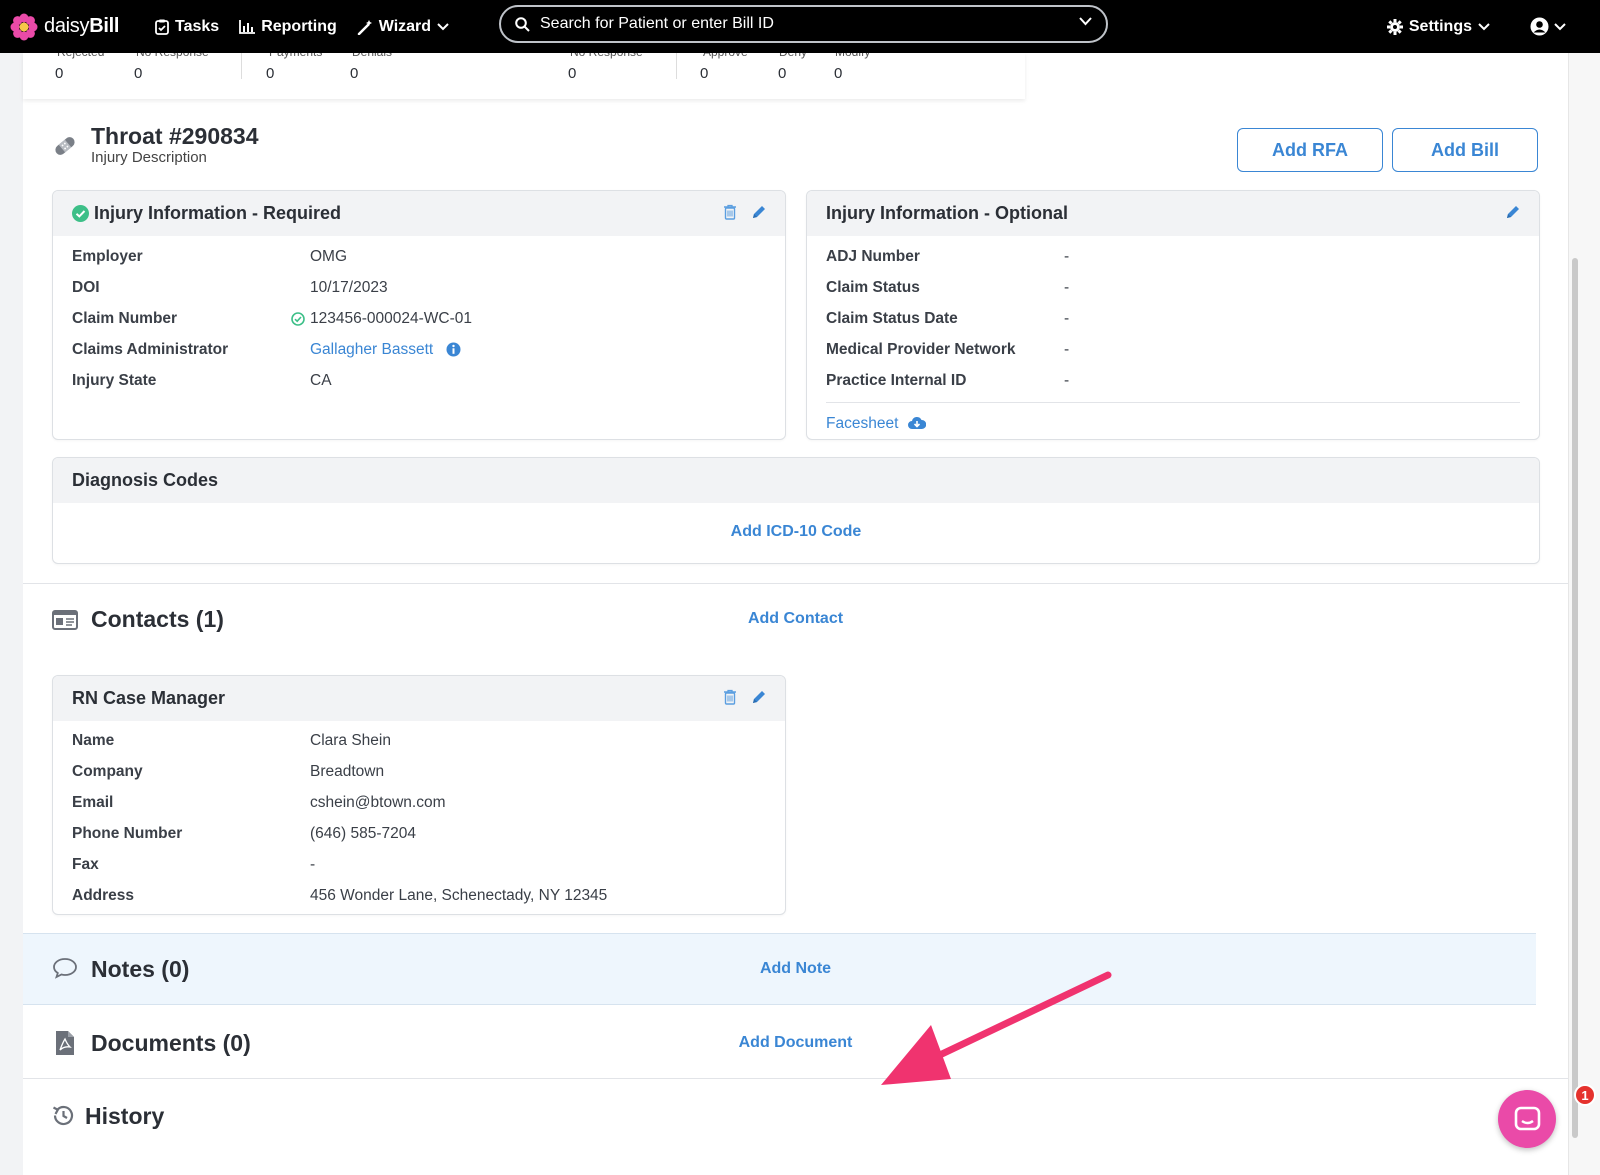 The height and width of the screenshot is (1175, 1600). What do you see at coordinates (873, 287) in the screenshot?
I see `field-label: Claim Status` at bounding box center [873, 287].